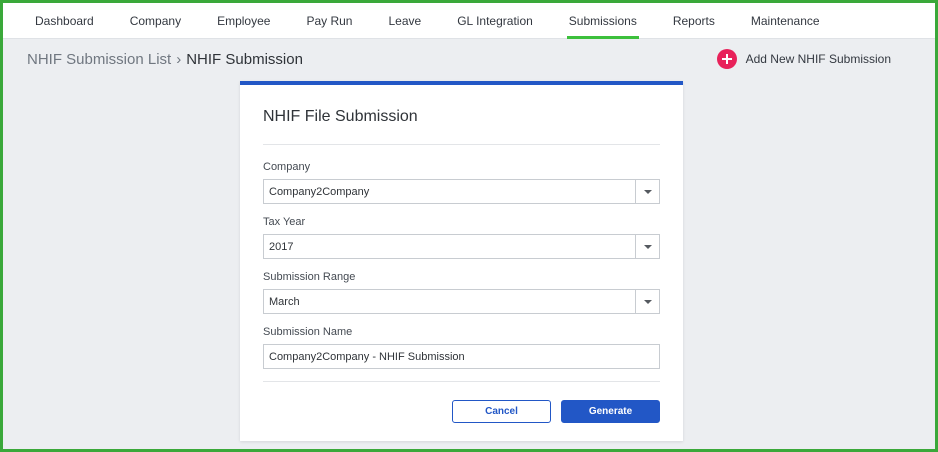 The height and width of the screenshot is (452, 938). I want to click on nav-company: Company, so click(155, 20).